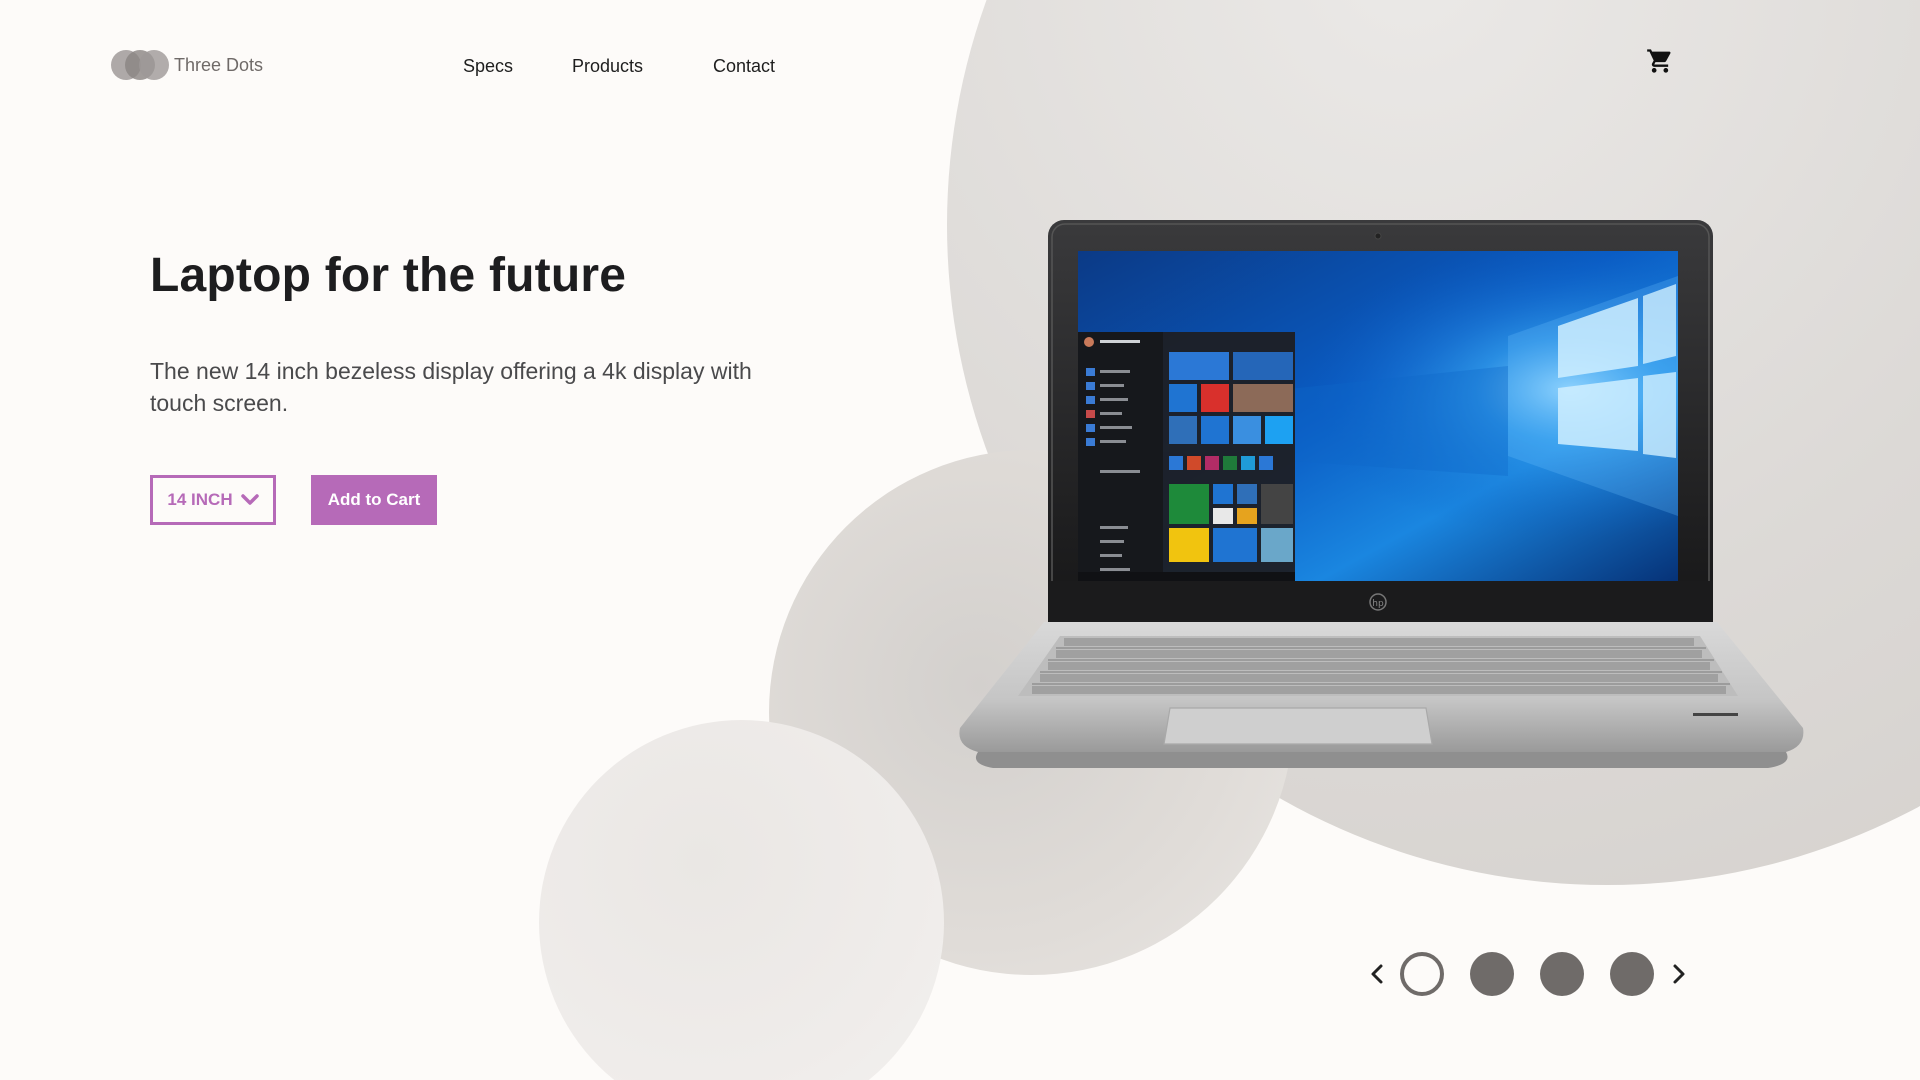 The width and height of the screenshot is (1920, 1080). What do you see at coordinates (1531, 974) in the screenshot?
I see `carousel-controls` at bounding box center [1531, 974].